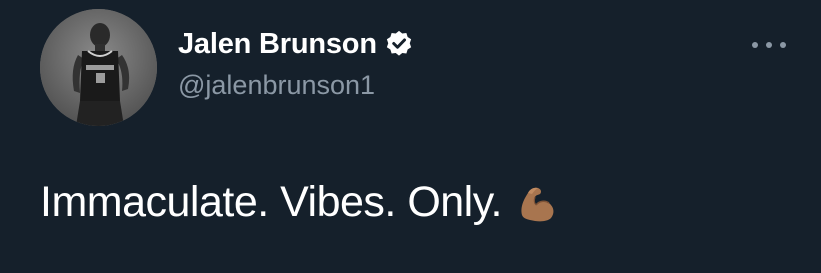 The width and height of the screenshot is (821, 273). I want to click on name-row: Jalen Brunson, so click(296, 44).